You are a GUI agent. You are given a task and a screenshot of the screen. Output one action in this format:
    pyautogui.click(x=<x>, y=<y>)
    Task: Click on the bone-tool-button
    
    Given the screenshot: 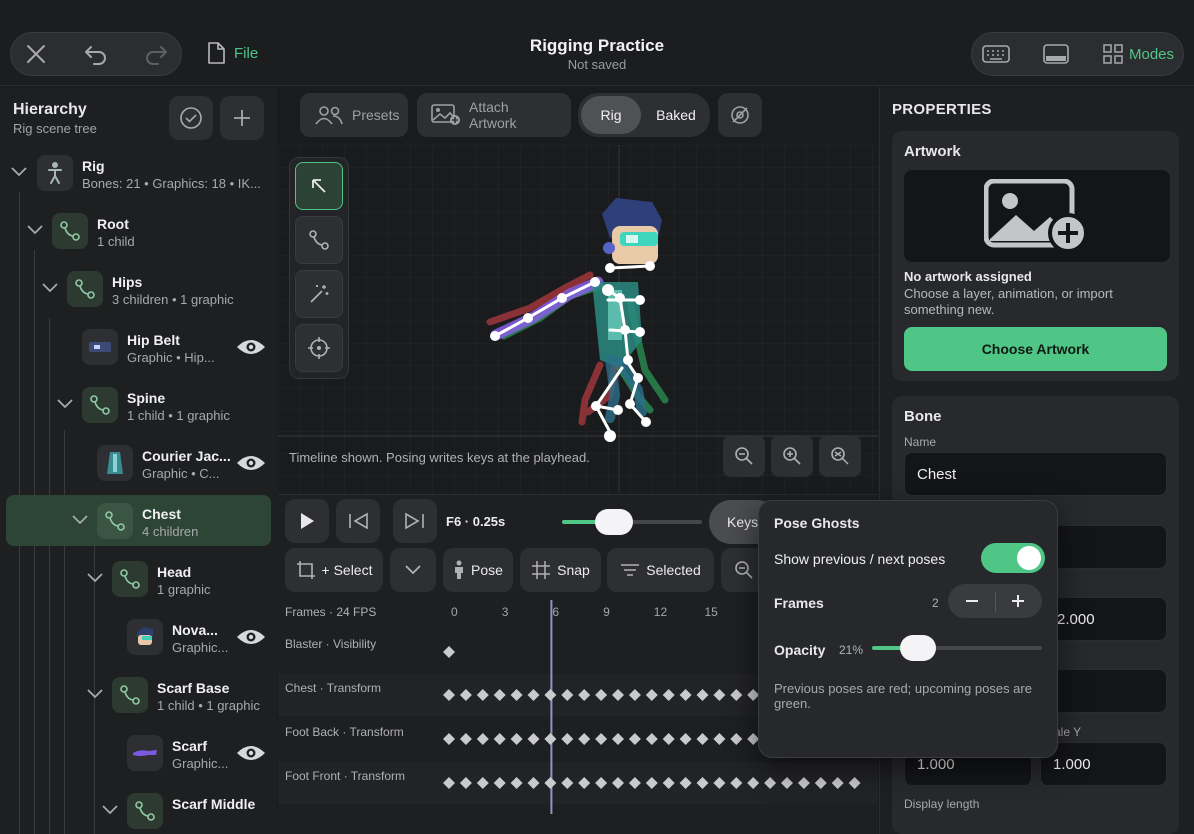 What is the action you would take?
    pyautogui.click(x=319, y=240)
    